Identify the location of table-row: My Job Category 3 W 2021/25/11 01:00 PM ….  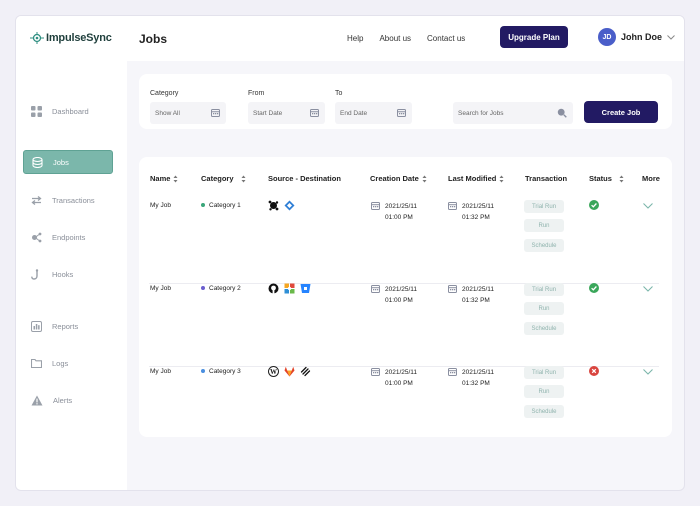
(405, 406).